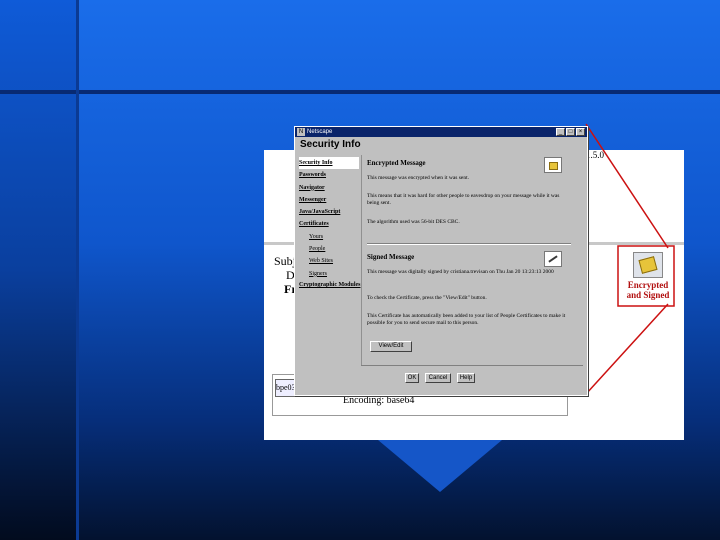  What do you see at coordinates (413, 222) in the screenshot?
I see `encrypted-algorithm-text: The algorithm used was 56-bit DES CBC.` at bounding box center [413, 222].